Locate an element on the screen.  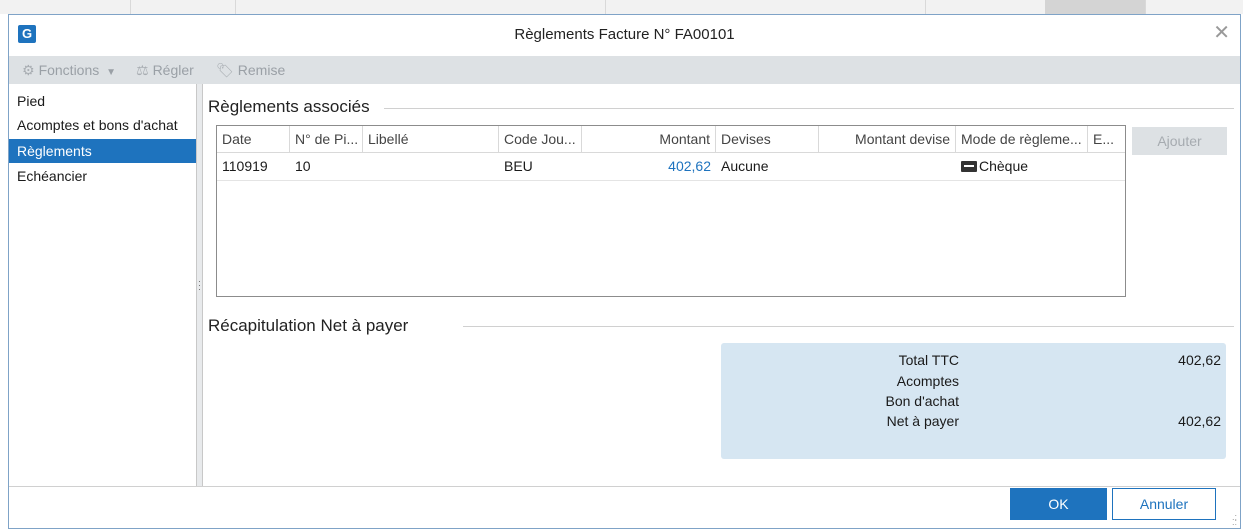
nav-item-echeancier: Echéancier is located at coordinates (102, 176).